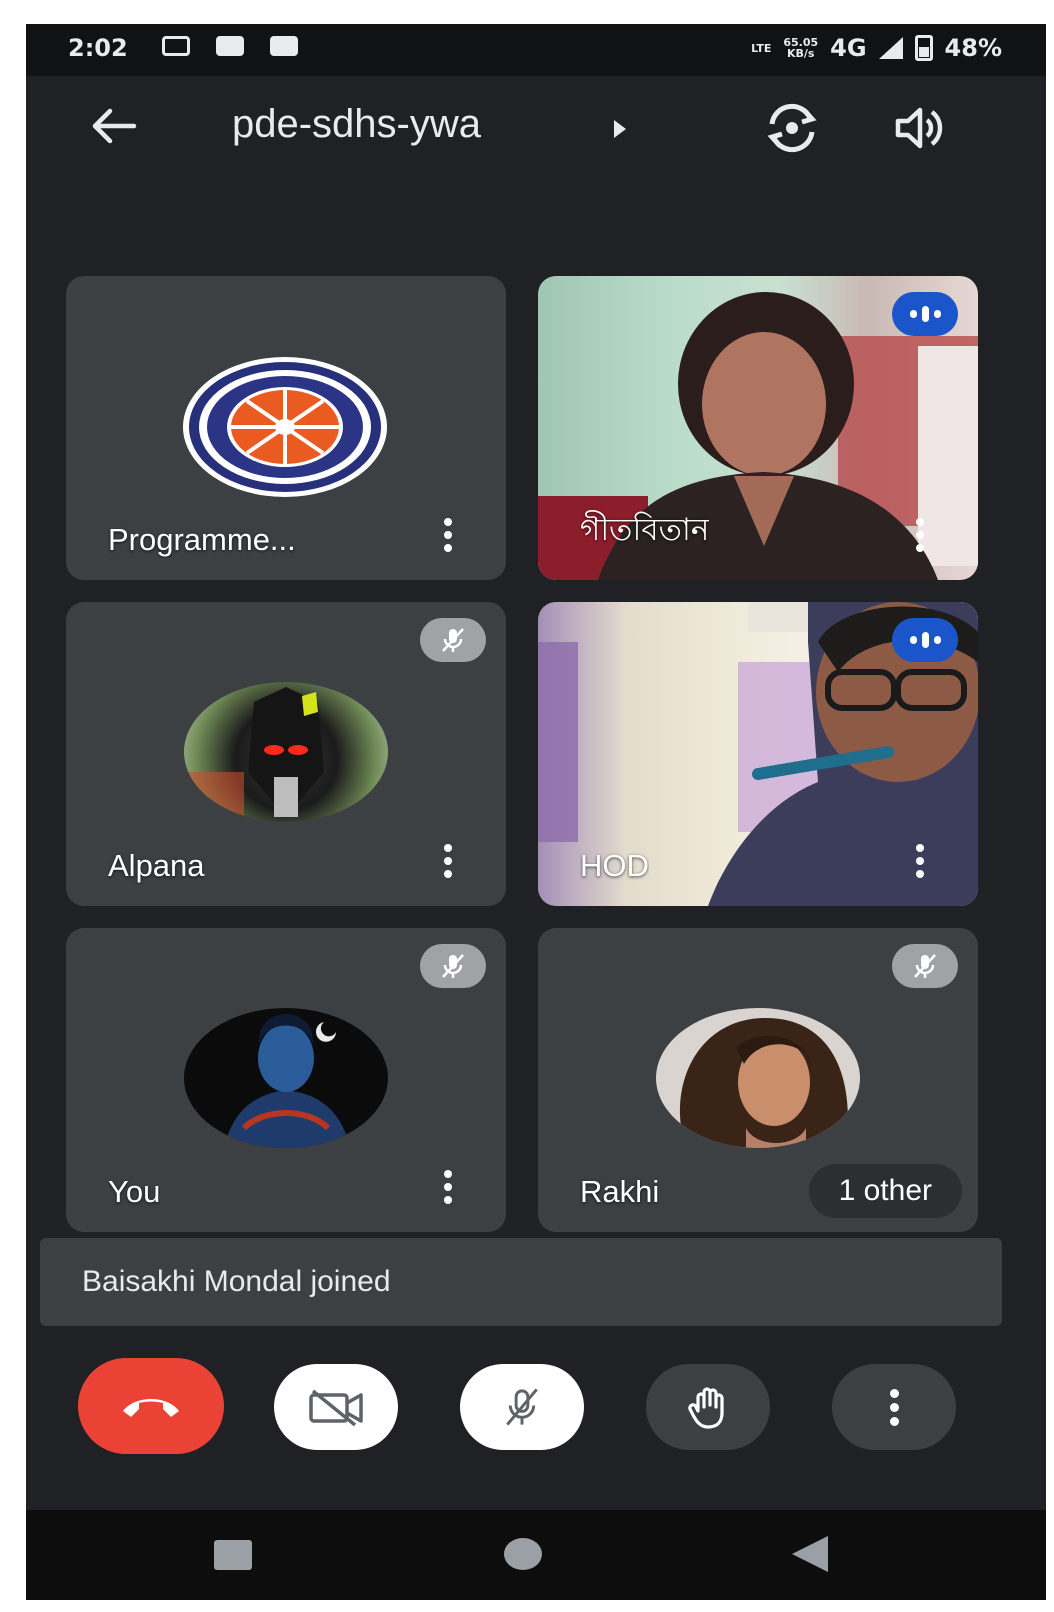  I want to click on participant-tile-rakhi: Rakhi 1 other, so click(758, 1080).